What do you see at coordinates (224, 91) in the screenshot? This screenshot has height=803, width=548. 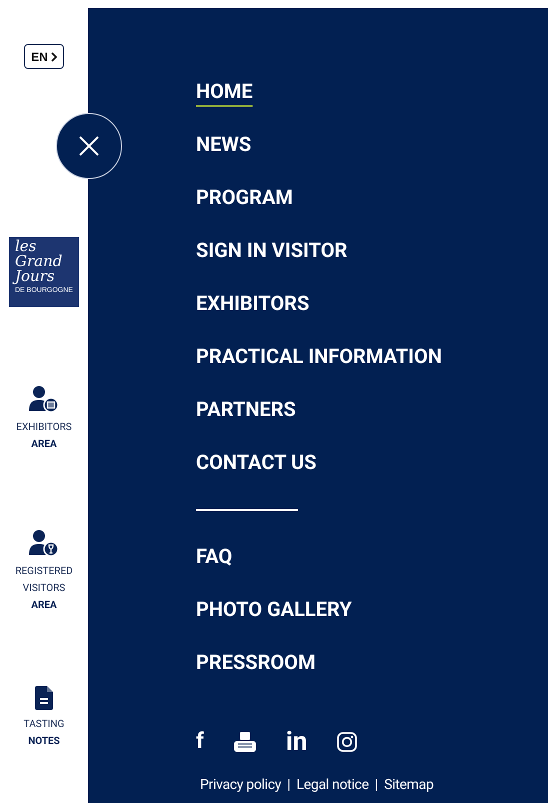 I see `menu-item: HOME` at bounding box center [224, 91].